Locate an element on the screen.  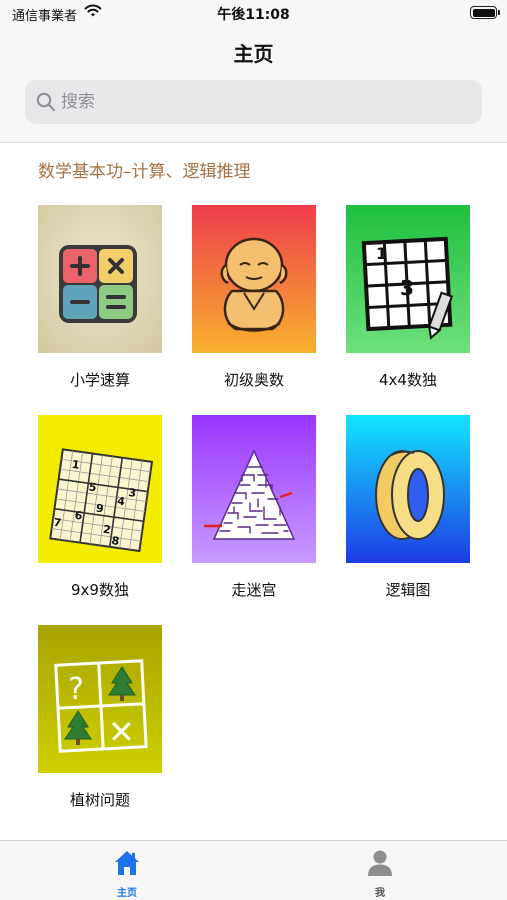
sudoku-4x4-icon: 1 3 is located at coordinates (408, 279).